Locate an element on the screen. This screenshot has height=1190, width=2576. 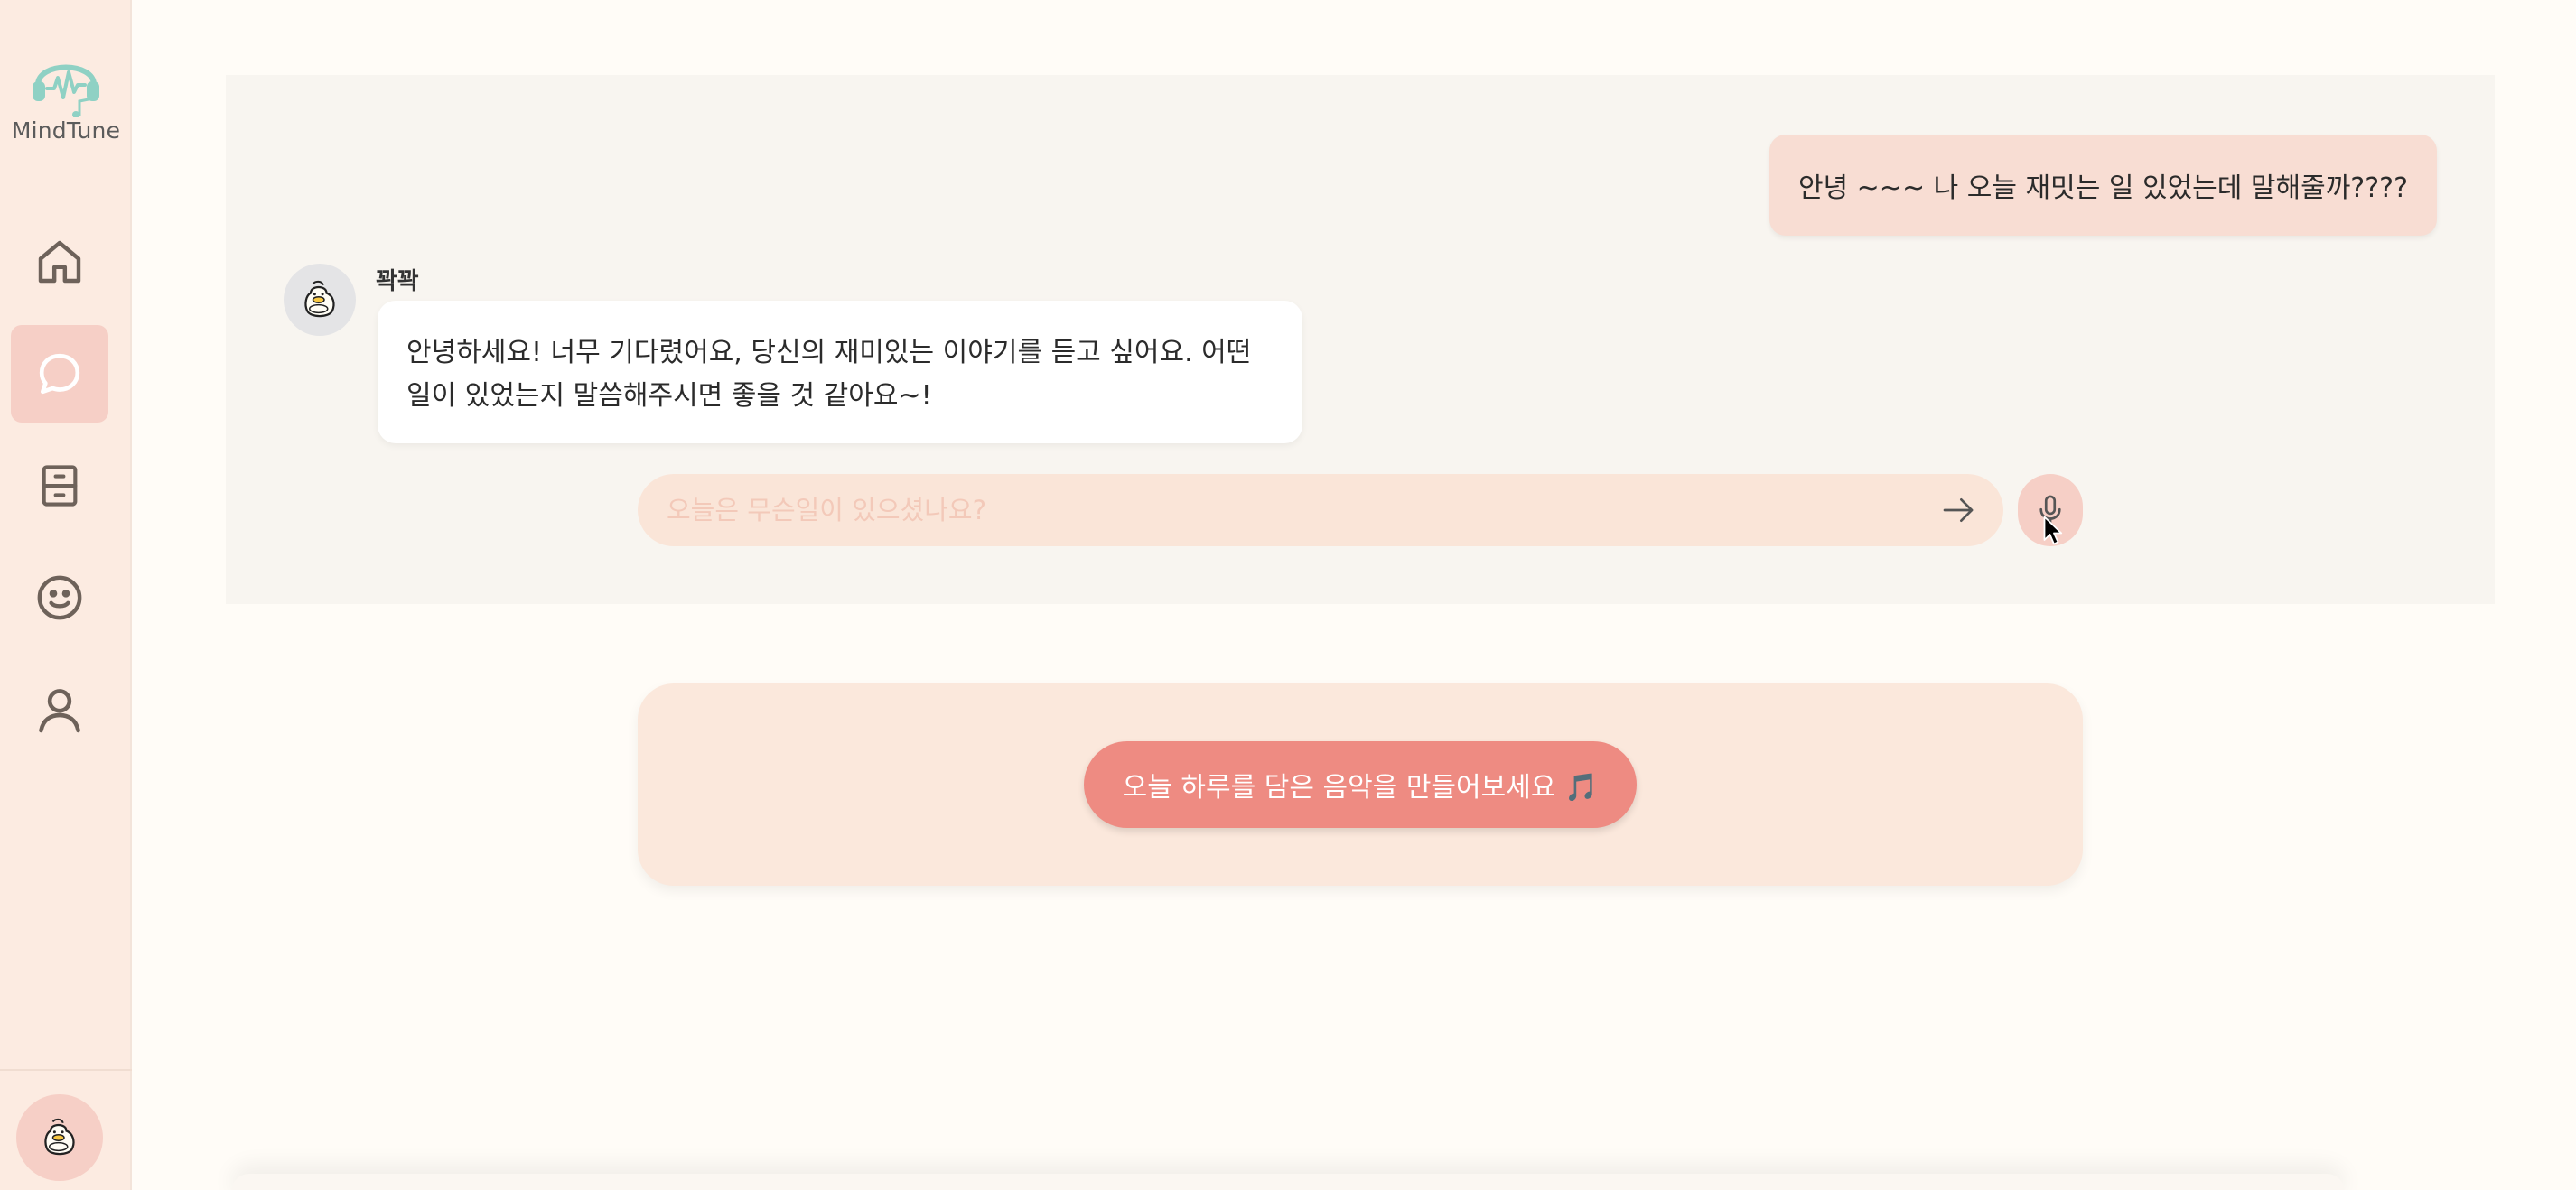
chat-icon is located at coordinates (59, 374).